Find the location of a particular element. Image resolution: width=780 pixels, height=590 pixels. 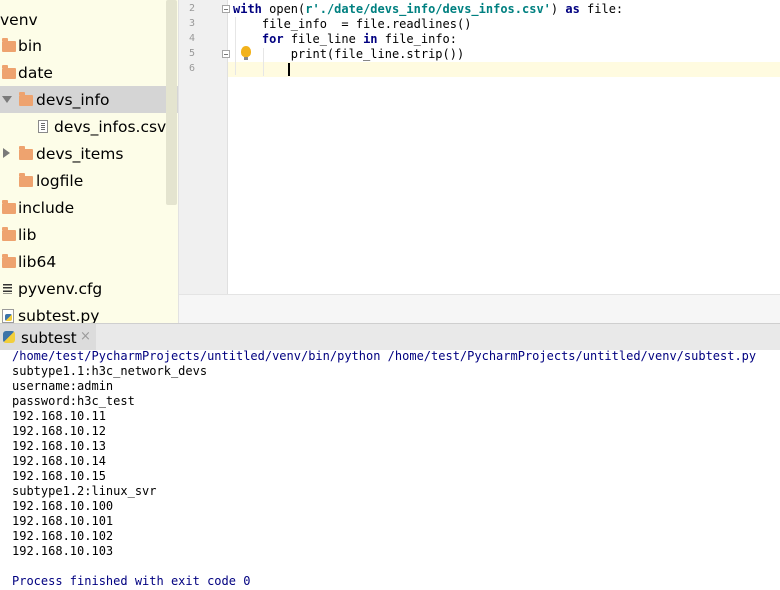

tree-item-pyvenv-cfg: pyvenv.cfg is located at coordinates (89, 288).